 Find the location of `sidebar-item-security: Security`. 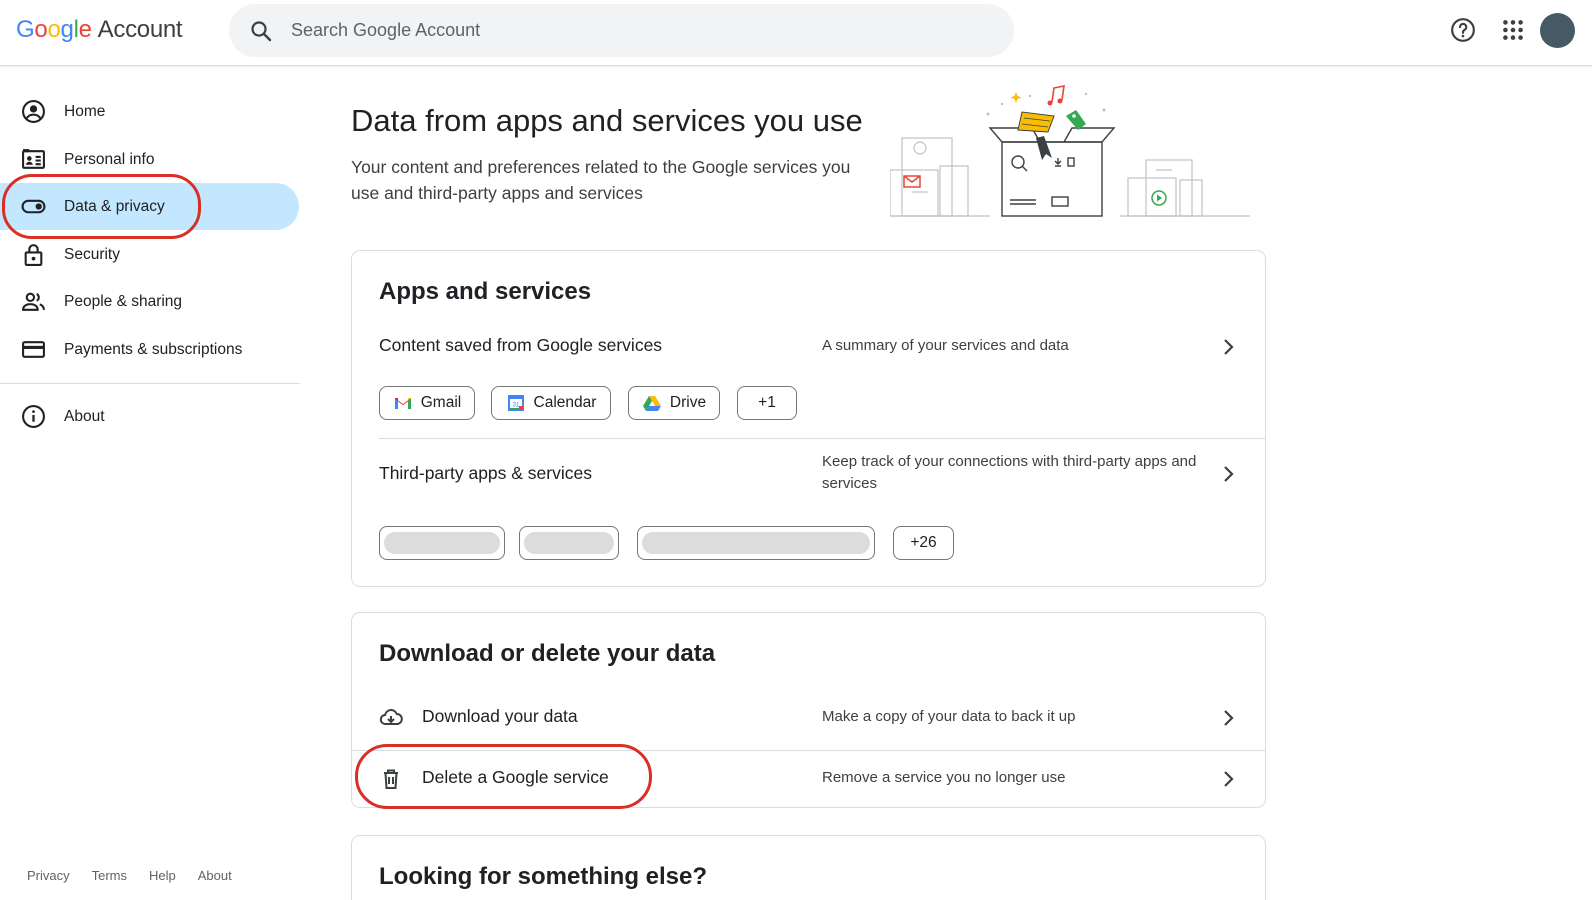

sidebar-item-security: Security is located at coordinates (149, 254).